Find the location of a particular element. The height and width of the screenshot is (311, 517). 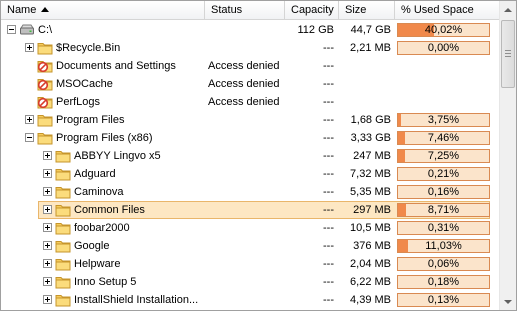

used-space-percent: 7,25% is located at coordinates (443, 156).